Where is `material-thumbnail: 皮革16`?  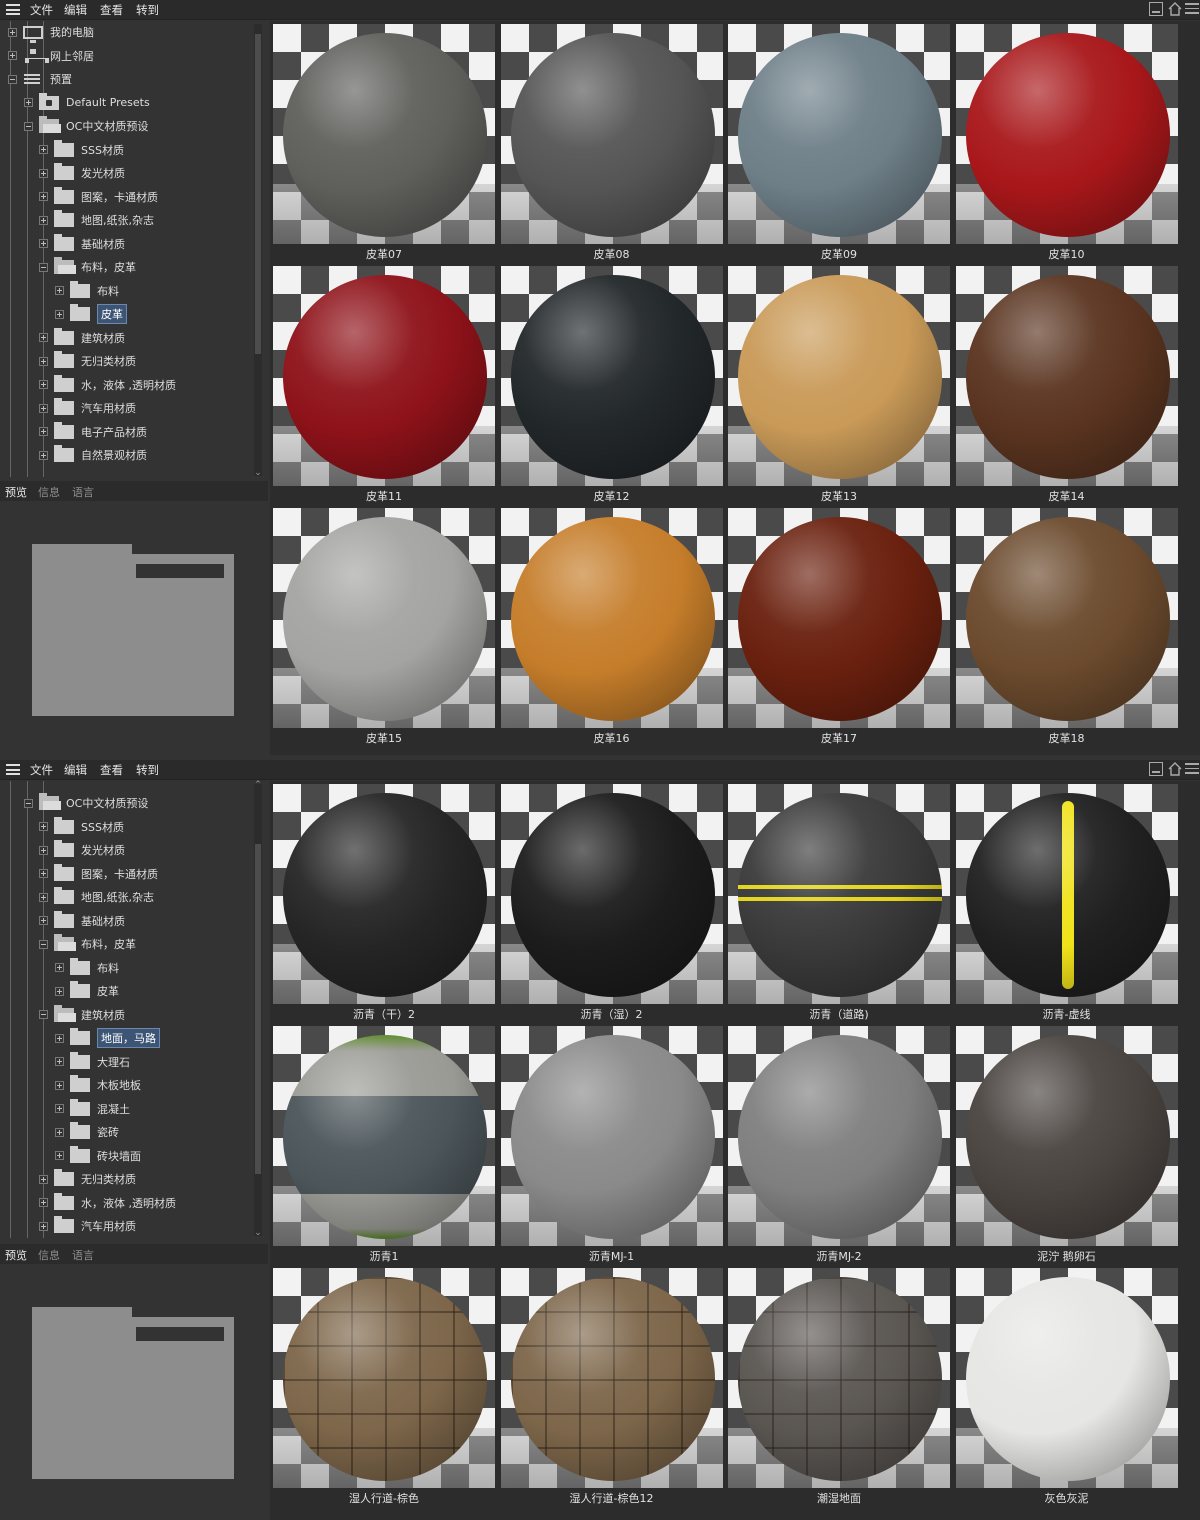 material-thumbnail: 皮革16 is located at coordinates (611, 626).